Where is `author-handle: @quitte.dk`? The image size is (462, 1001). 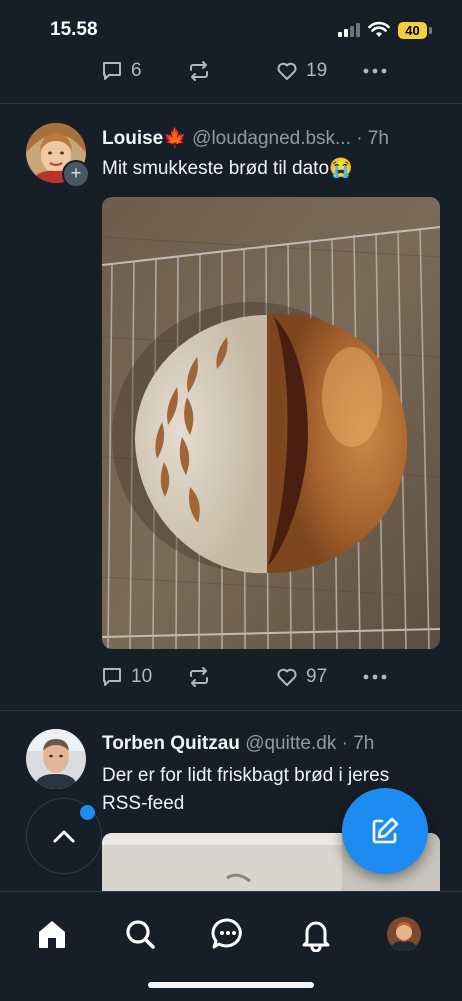 author-handle: @quitte.dk is located at coordinates (290, 743).